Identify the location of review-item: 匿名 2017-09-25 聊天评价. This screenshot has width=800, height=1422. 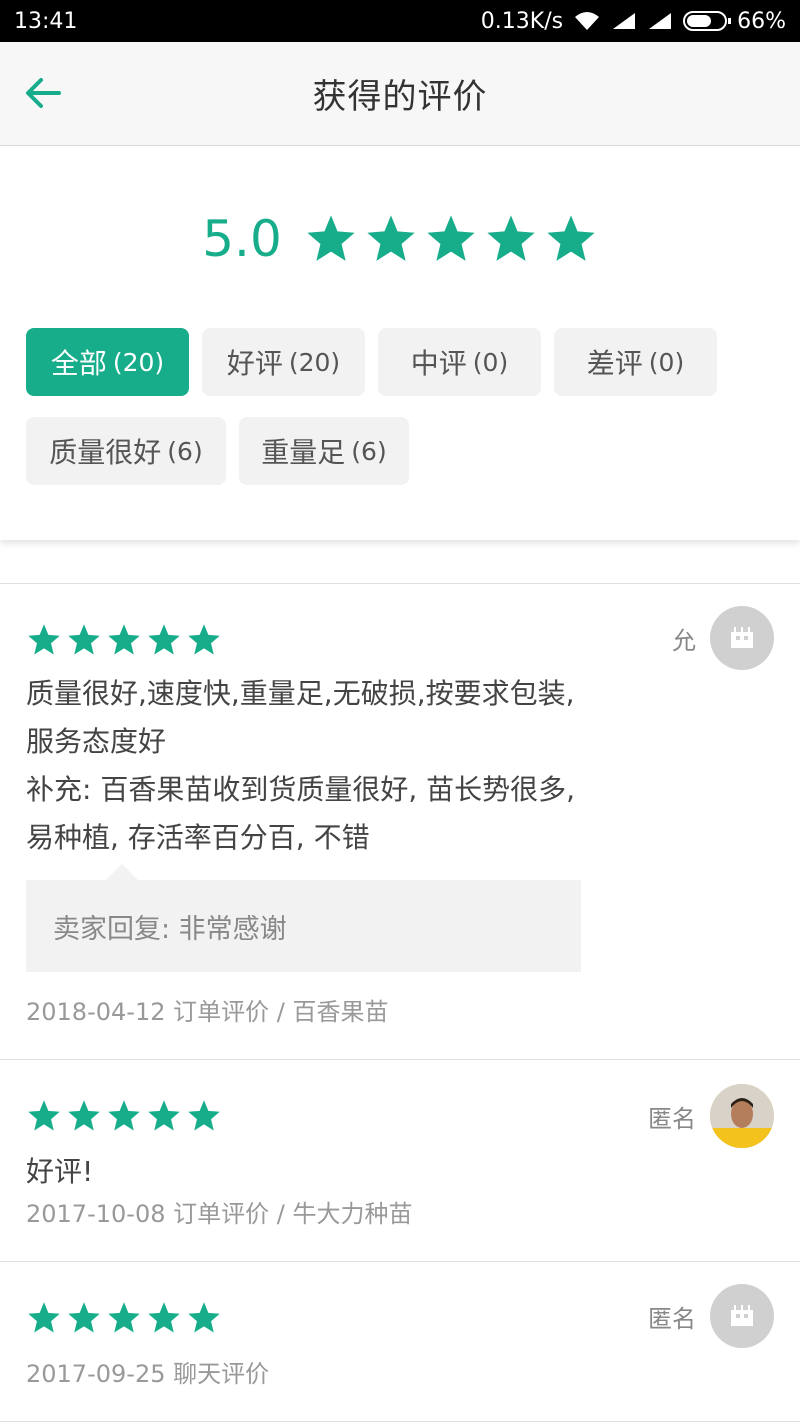
(400, 1342).